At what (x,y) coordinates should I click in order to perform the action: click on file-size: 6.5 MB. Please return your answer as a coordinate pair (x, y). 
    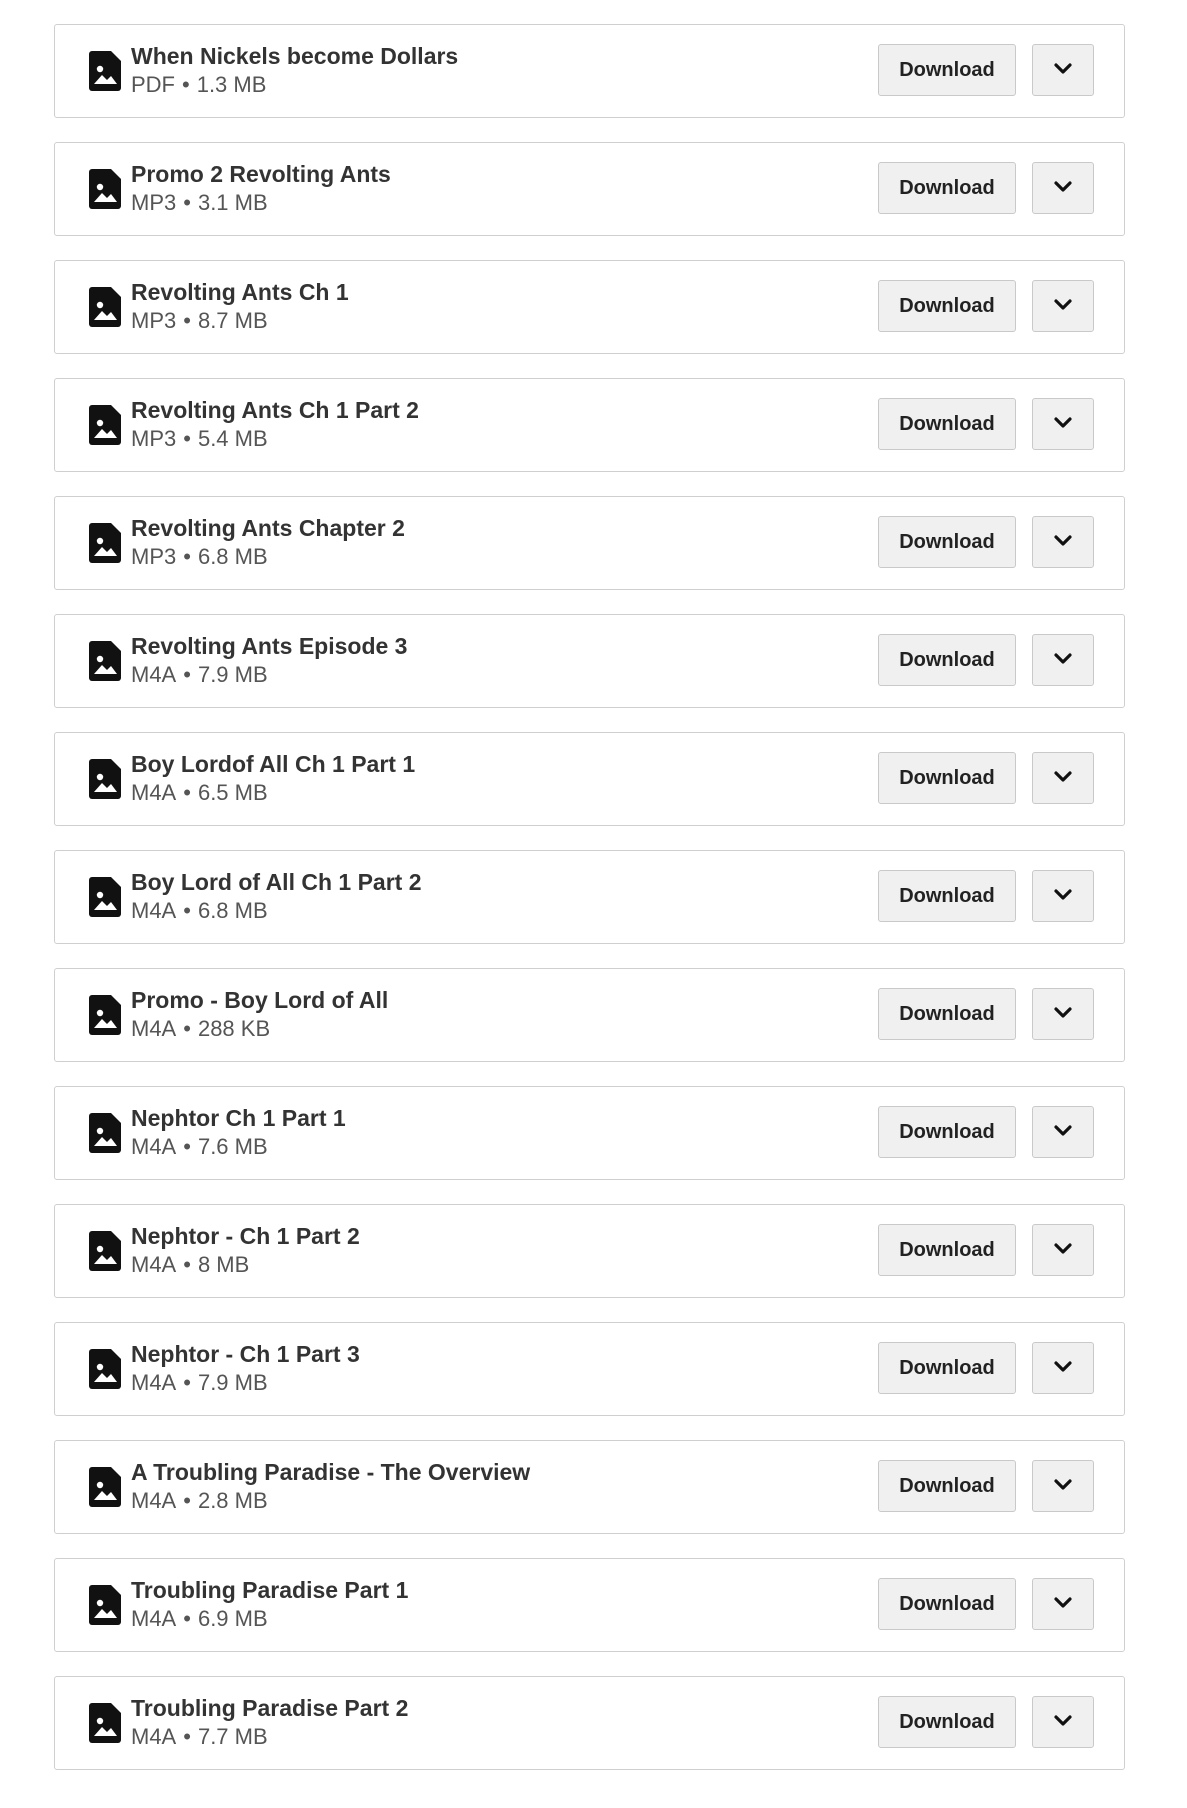
    Looking at the image, I should click on (232, 792).